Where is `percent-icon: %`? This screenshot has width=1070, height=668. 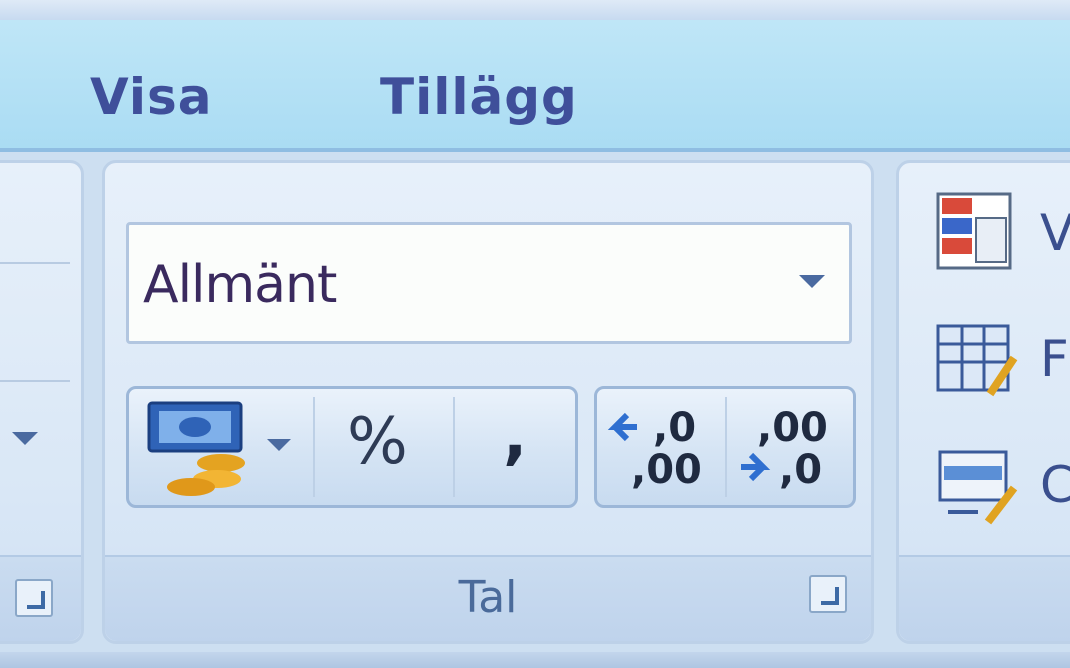
percent-icon: % is located at coordinates (377, 442).